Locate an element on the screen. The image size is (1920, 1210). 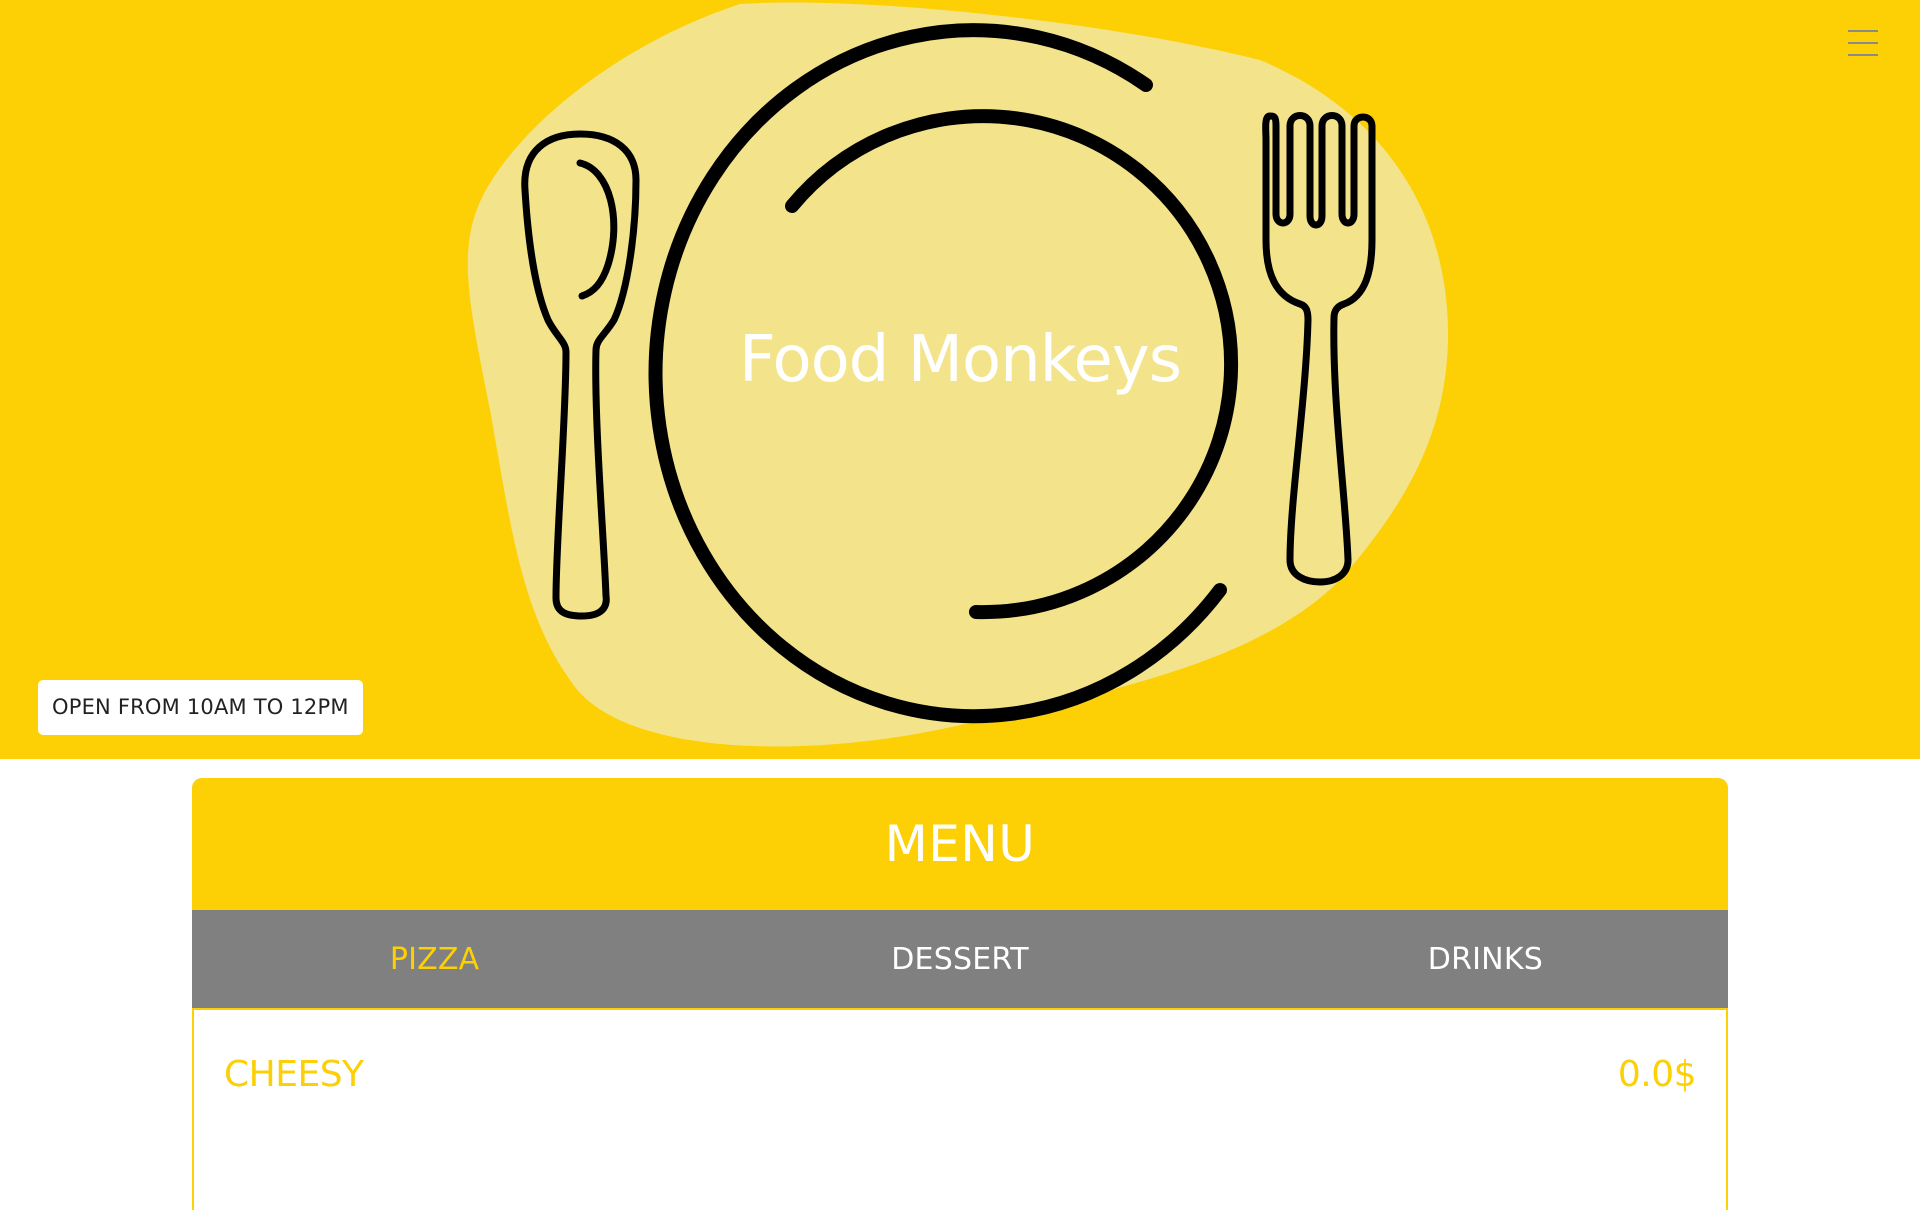
menu-item-price: 0.0$ is located at coordinates (1657, 1074).